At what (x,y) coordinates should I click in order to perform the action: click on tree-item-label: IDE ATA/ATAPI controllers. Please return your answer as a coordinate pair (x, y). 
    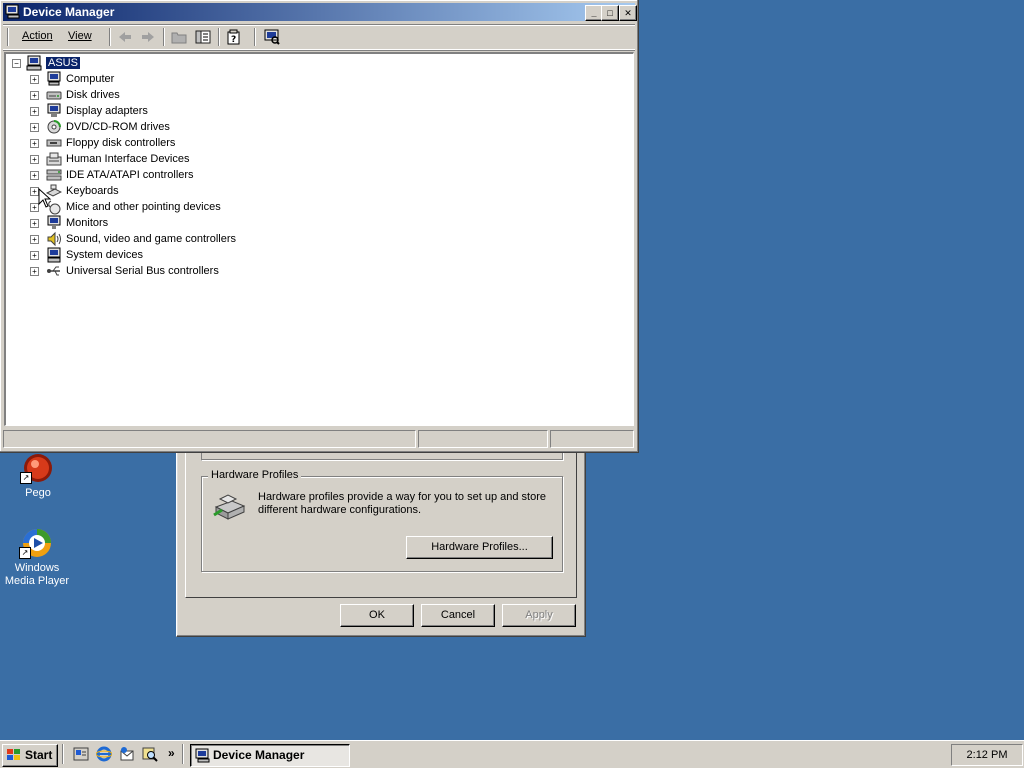
    Looking at the image, I should click on (130, 175).